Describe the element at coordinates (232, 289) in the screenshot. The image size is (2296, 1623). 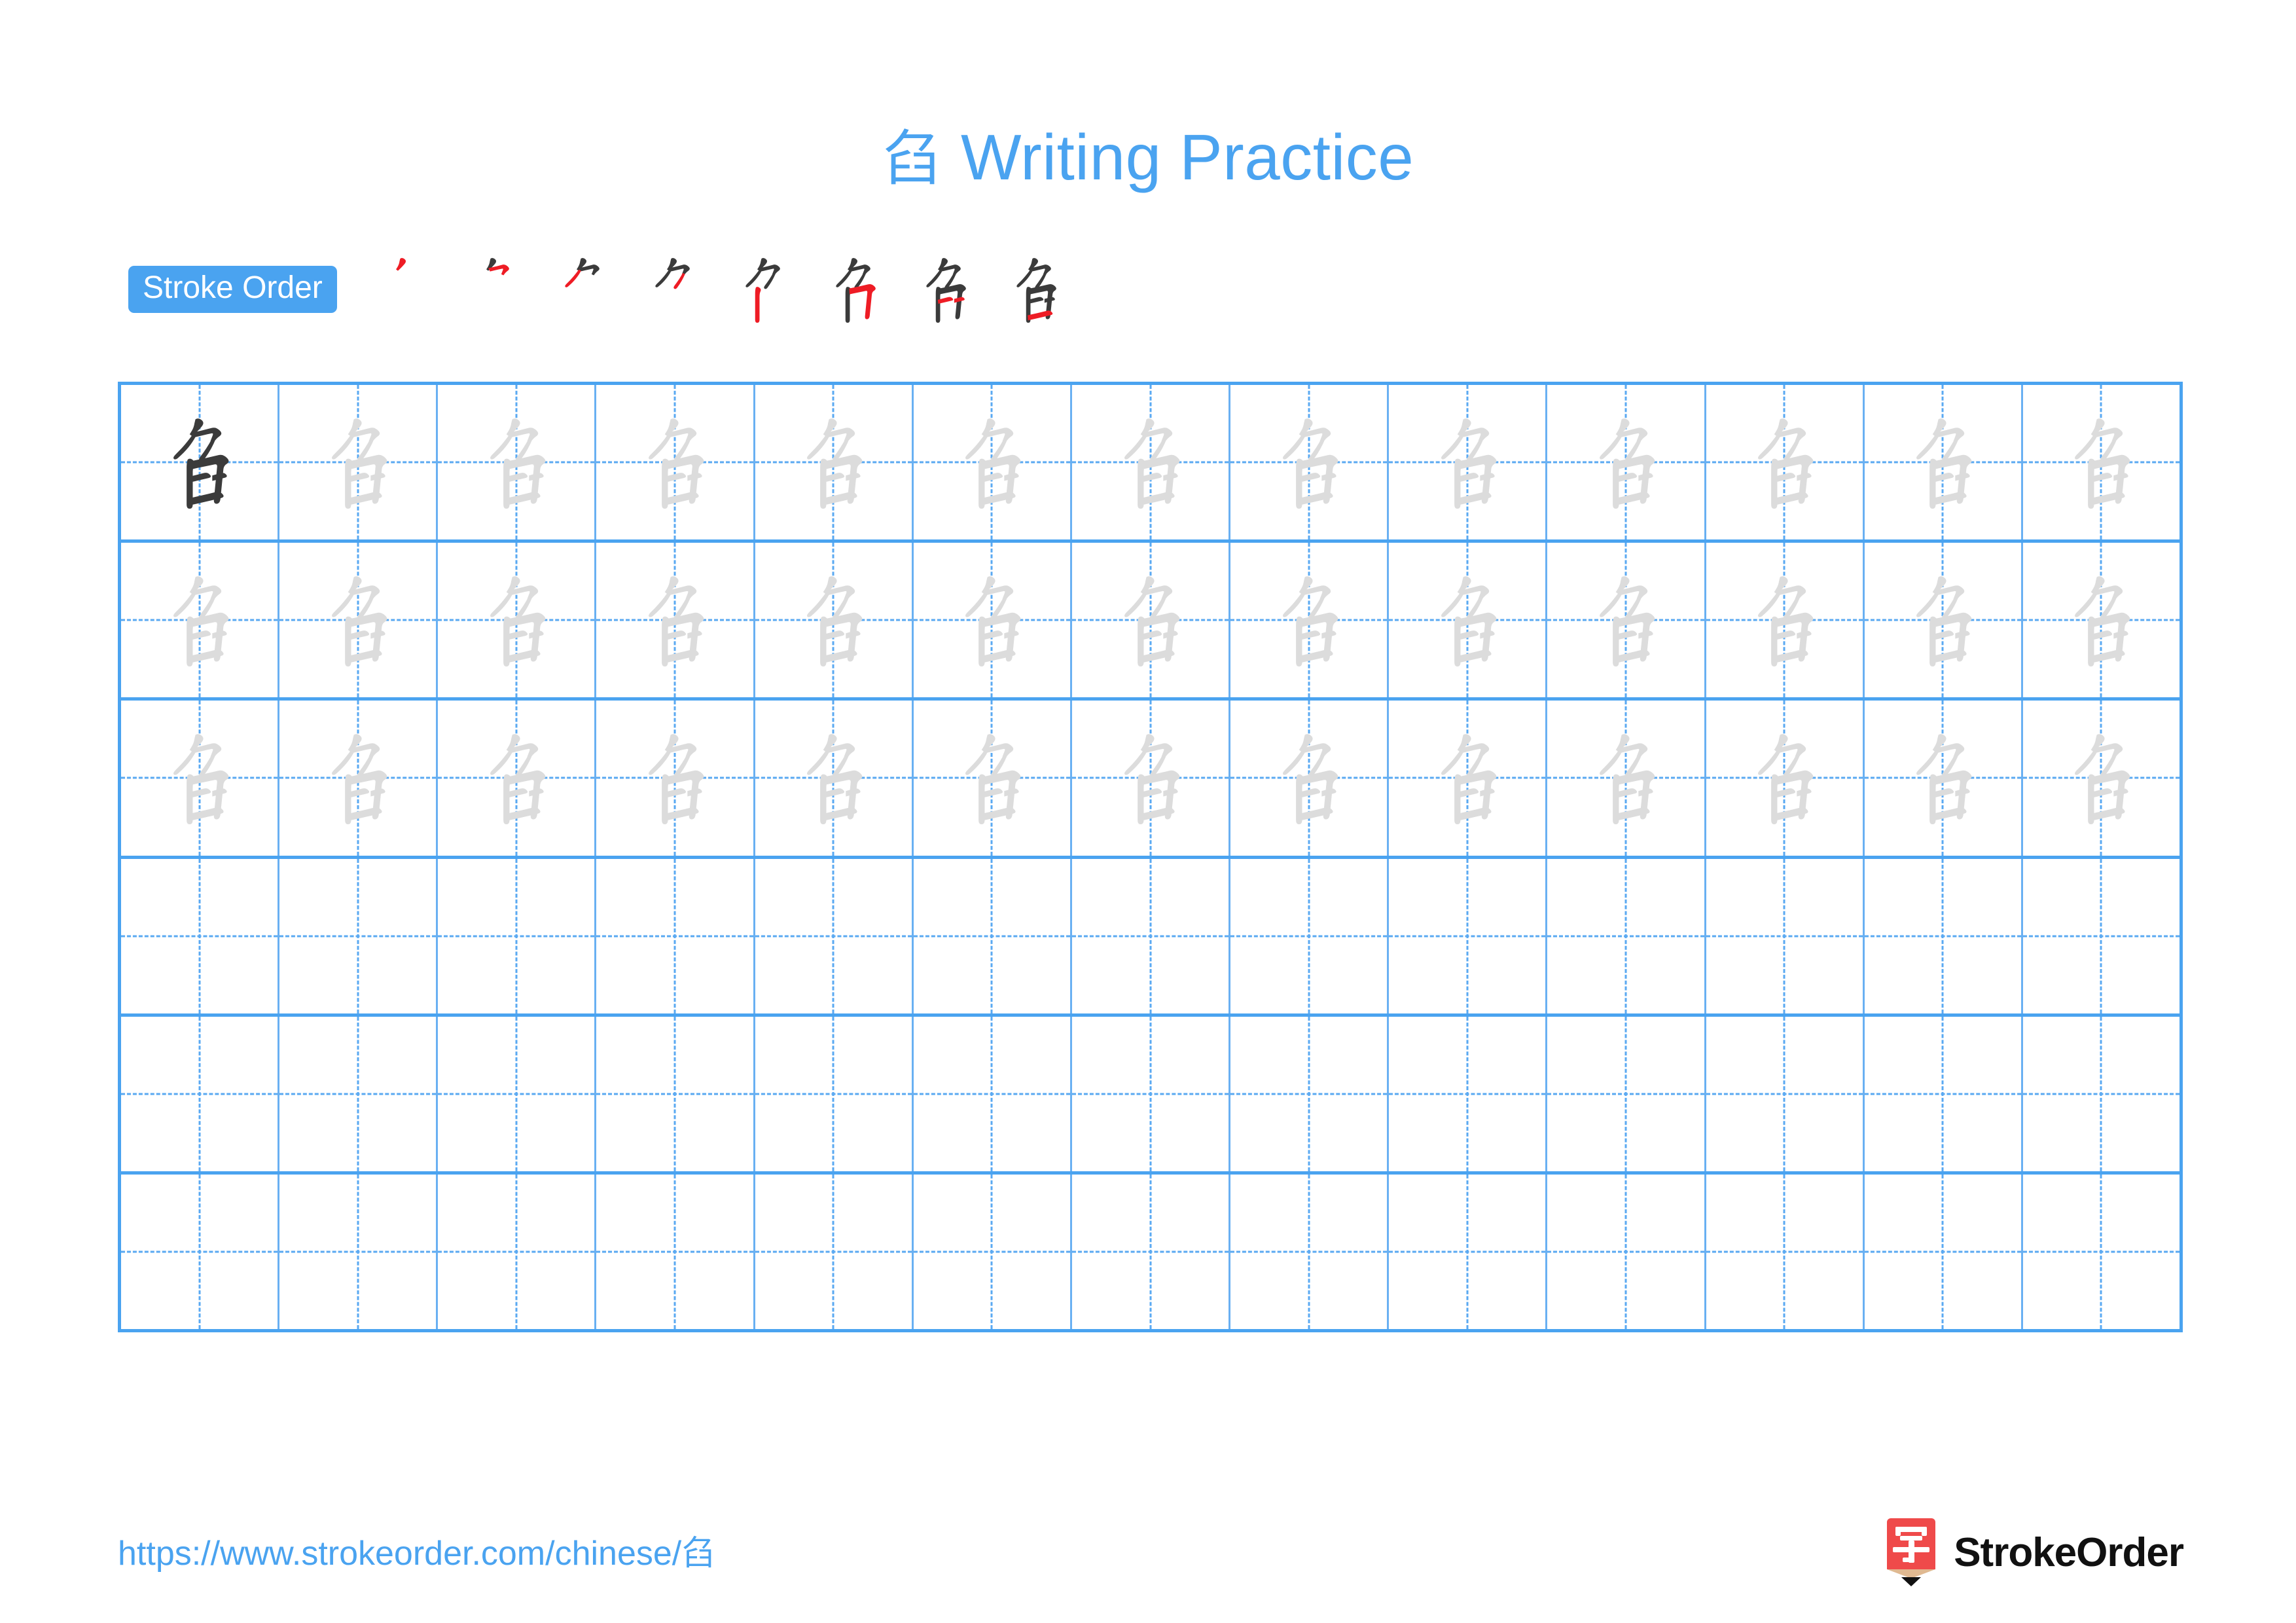
I see `stroke-order-badge: Stroke Order` at that location.